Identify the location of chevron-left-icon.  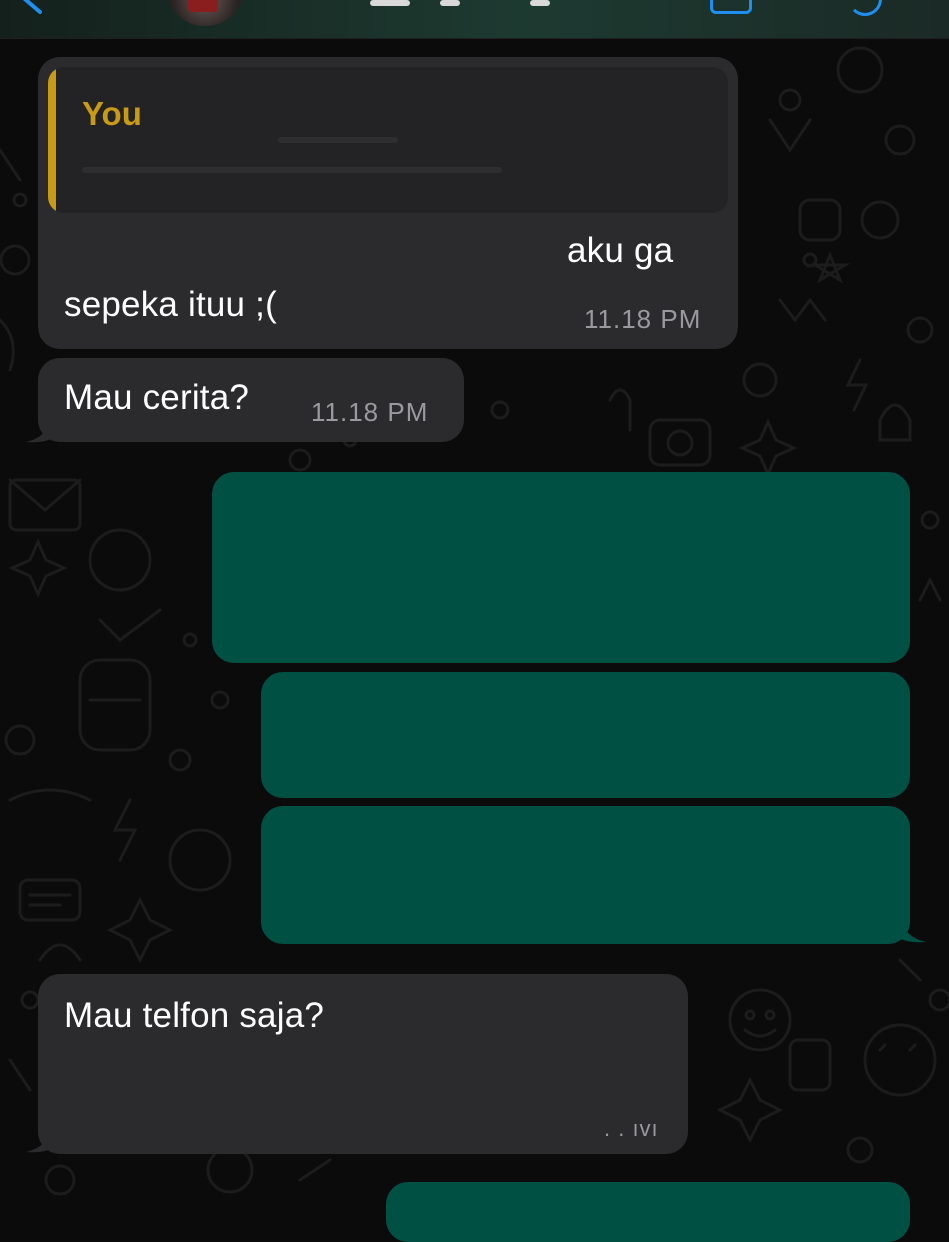
(34, 7).